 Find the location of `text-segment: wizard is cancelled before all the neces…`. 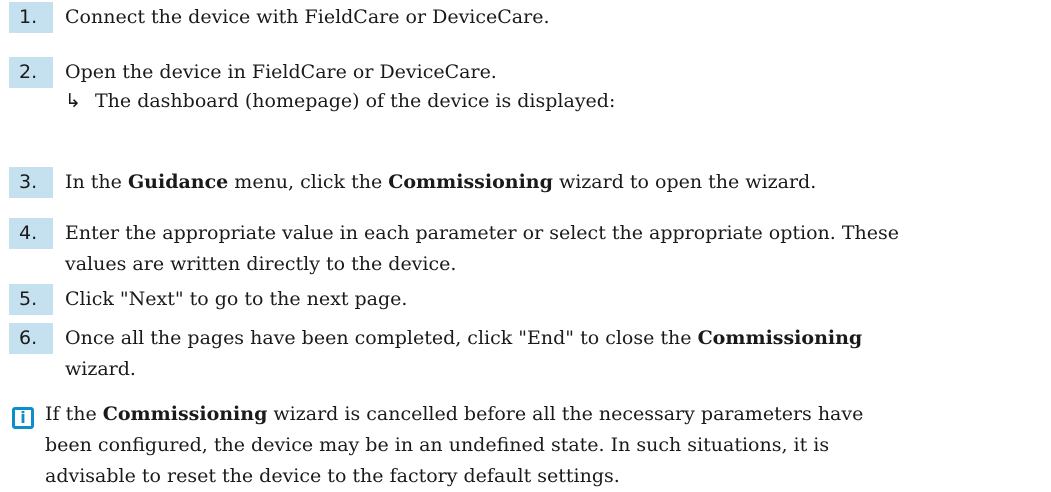

text-segment: wizard is cancelled before all the neces… is located at coordinates (565, 414).